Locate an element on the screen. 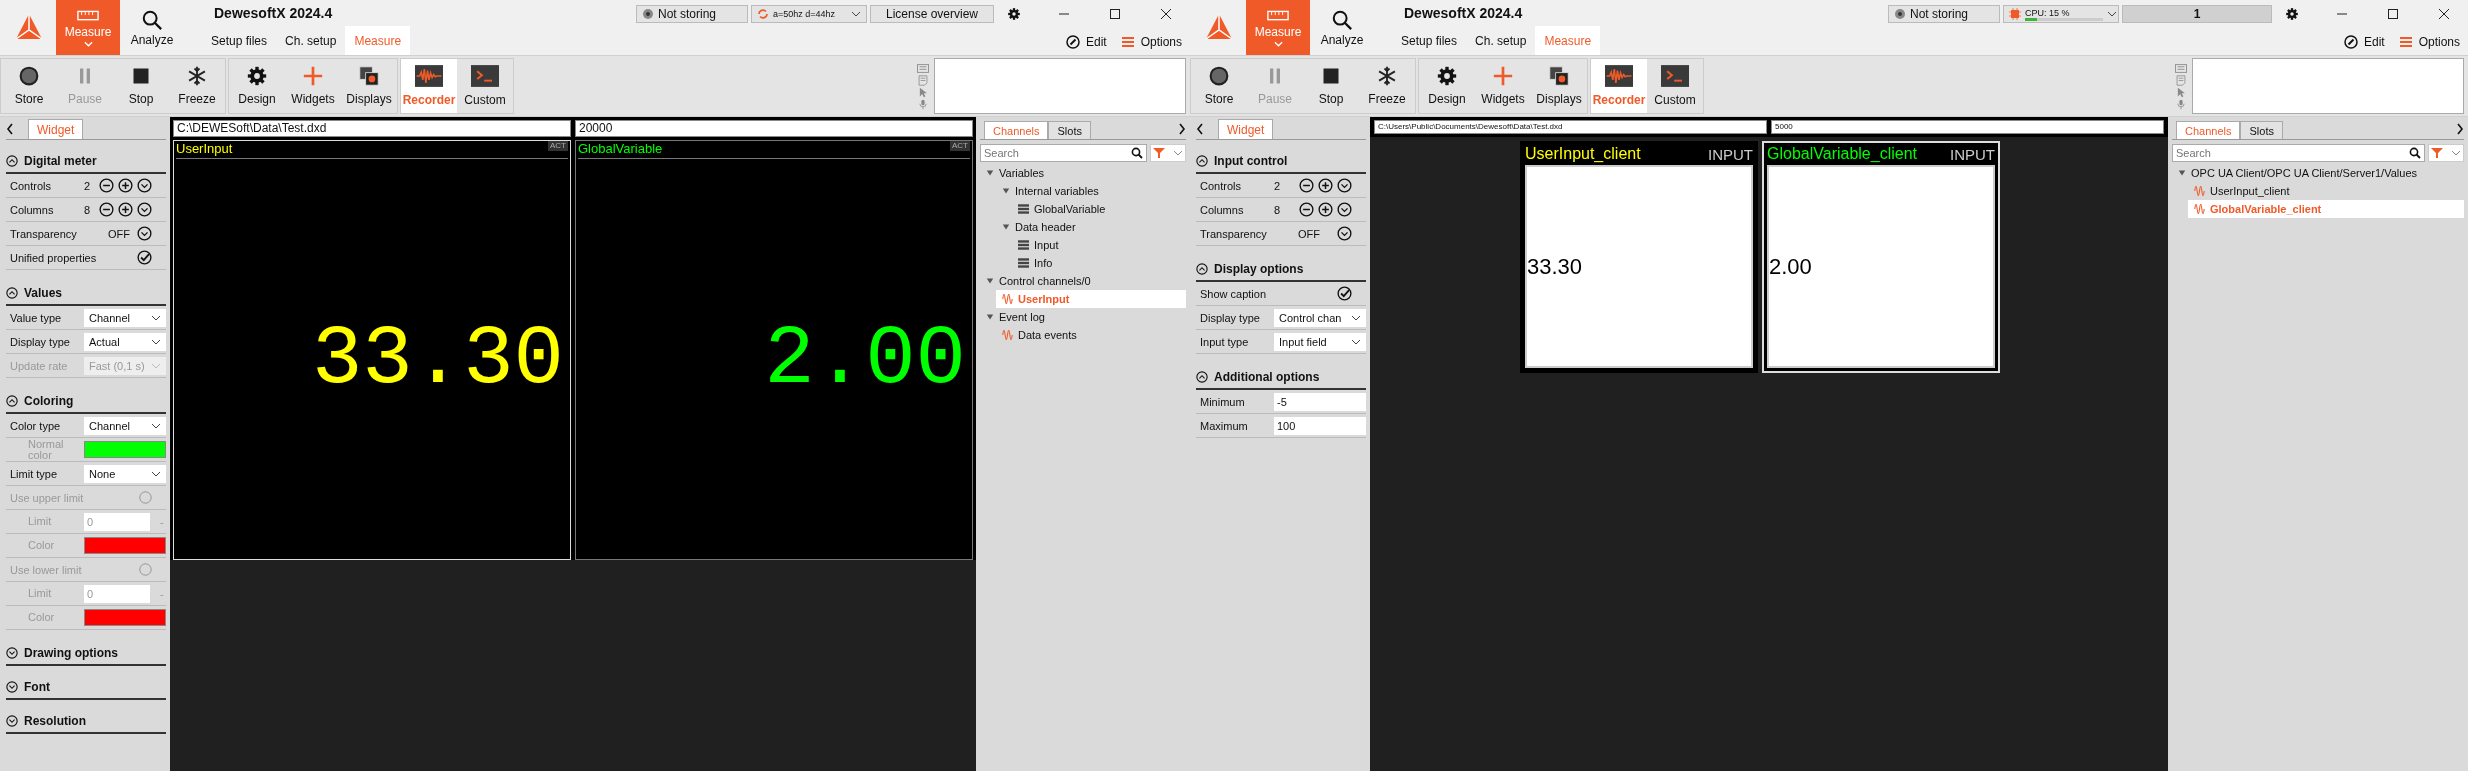  value-field: 33.30 is located at coordinates (1639, 266).